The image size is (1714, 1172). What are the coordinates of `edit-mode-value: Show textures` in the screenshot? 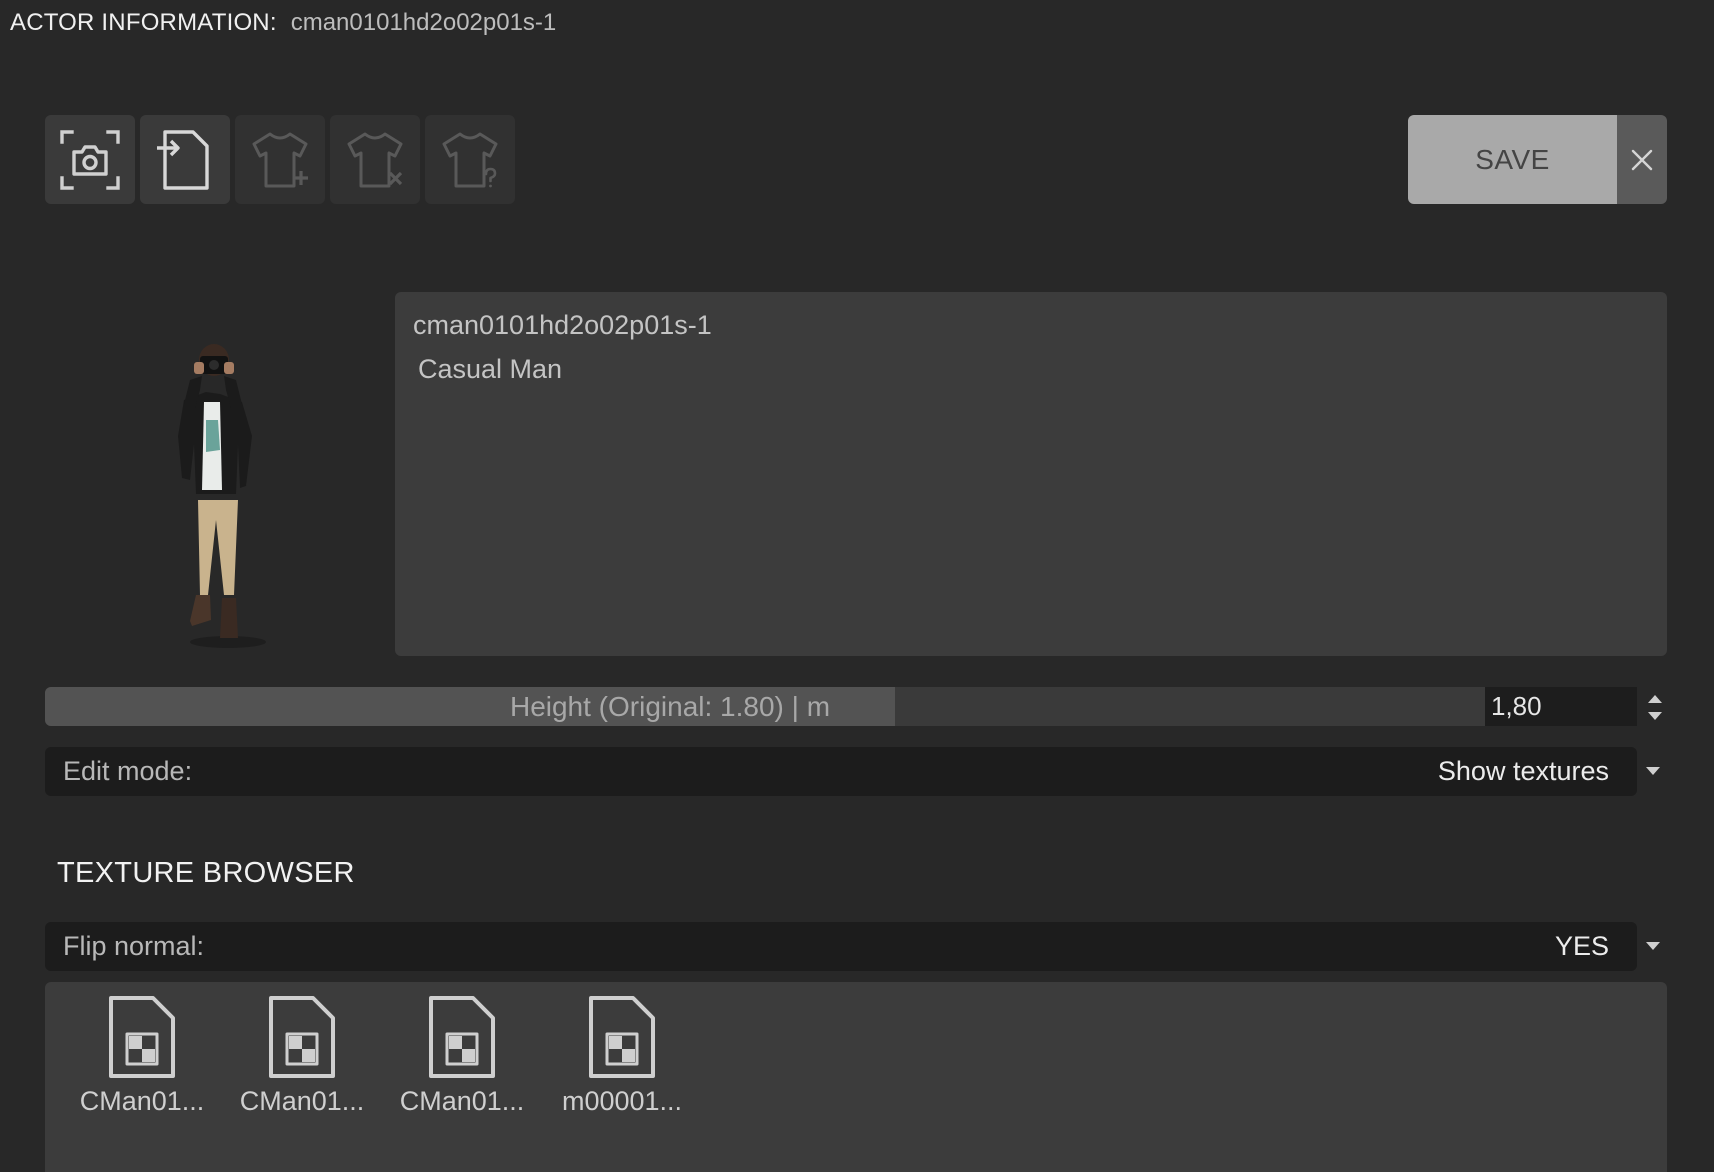 It's located at (1523, 771).